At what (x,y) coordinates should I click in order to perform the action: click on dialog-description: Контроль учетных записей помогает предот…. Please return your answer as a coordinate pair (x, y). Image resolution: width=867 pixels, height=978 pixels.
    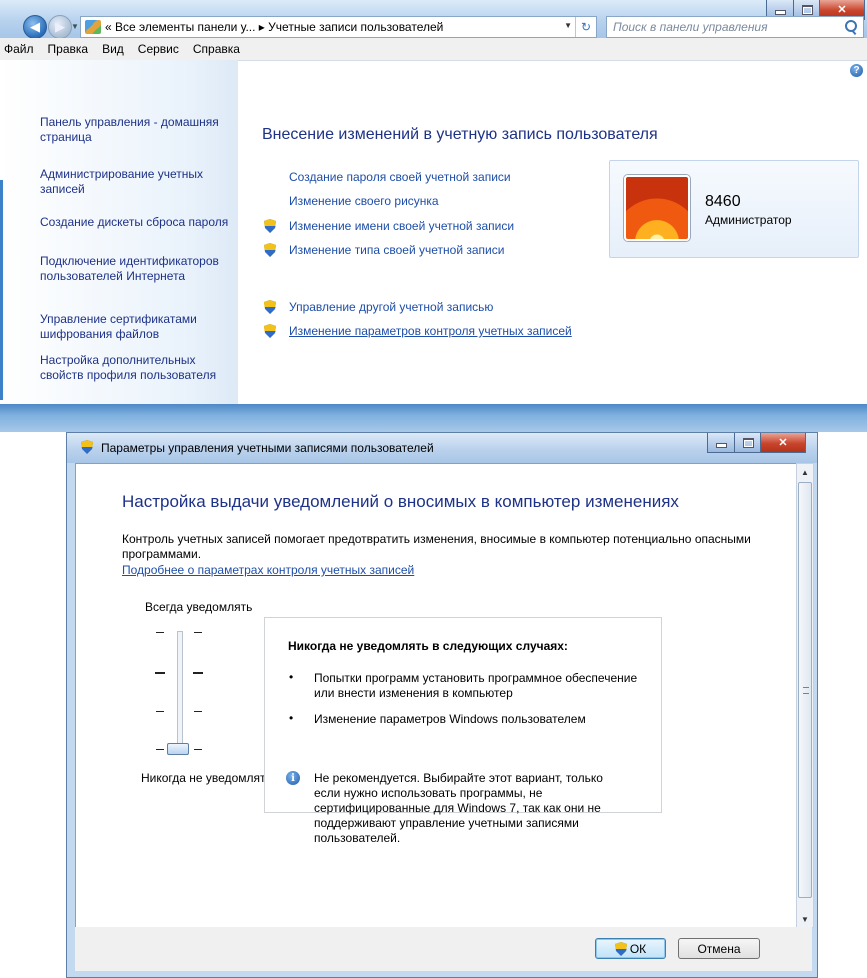
    Looking at the image, I should click on (436, 546).